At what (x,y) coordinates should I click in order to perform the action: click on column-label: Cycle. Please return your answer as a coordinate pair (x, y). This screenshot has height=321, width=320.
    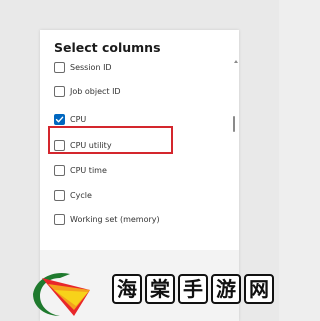
    Looking at the image, I should click on (81, 195).